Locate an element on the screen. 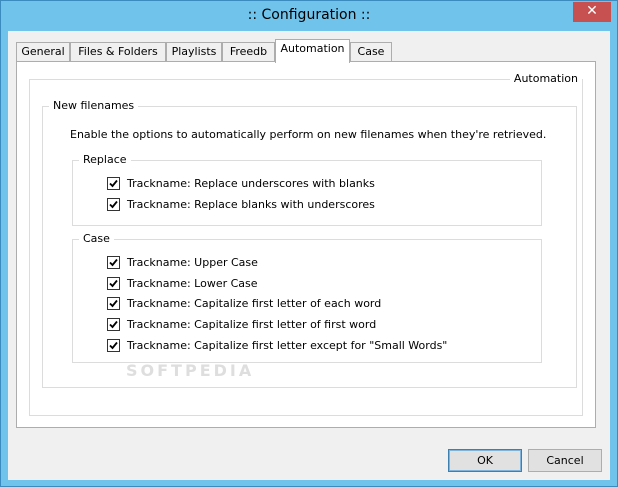 This screenshot has height=487, width=618. tab-files-folders: Files & Folders is located at coordinates (118, 51).